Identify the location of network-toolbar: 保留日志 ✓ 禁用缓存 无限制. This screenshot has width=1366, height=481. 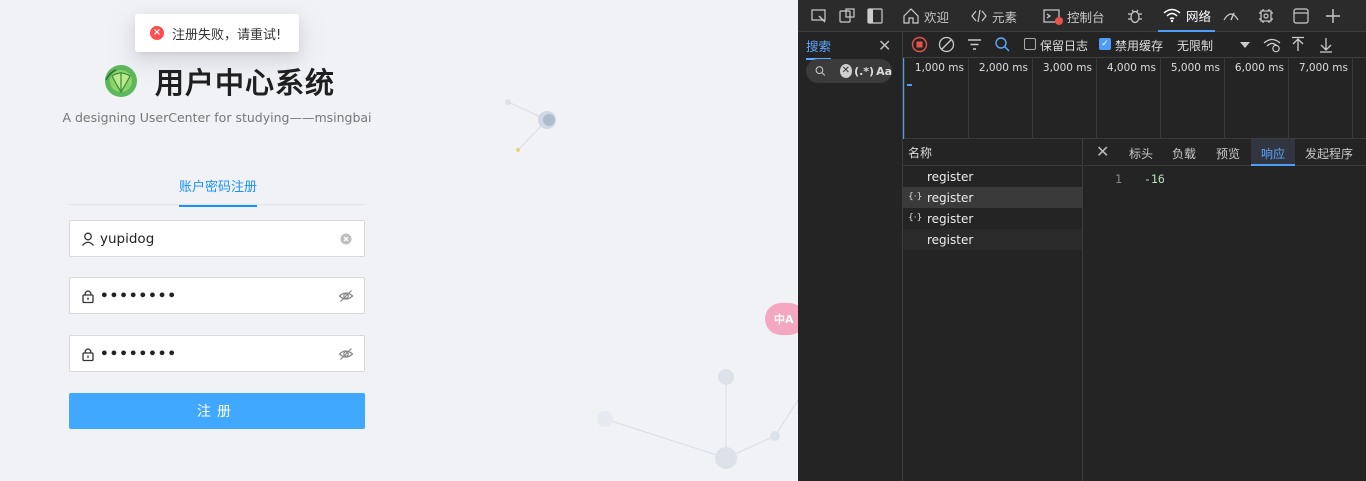
(1134, 45).